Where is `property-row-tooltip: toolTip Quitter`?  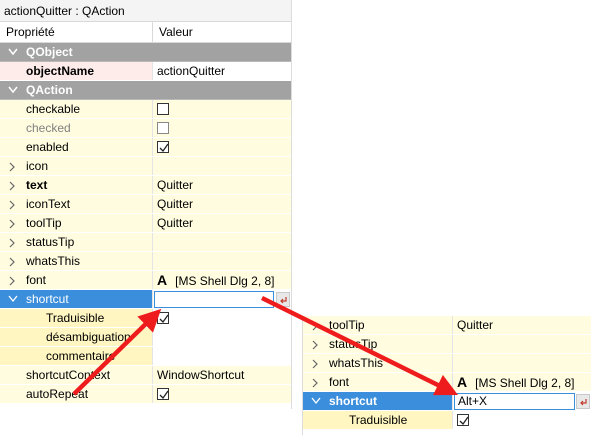 property-row-tooltip: toolTip Quitter is located at coordinates (145, 223).